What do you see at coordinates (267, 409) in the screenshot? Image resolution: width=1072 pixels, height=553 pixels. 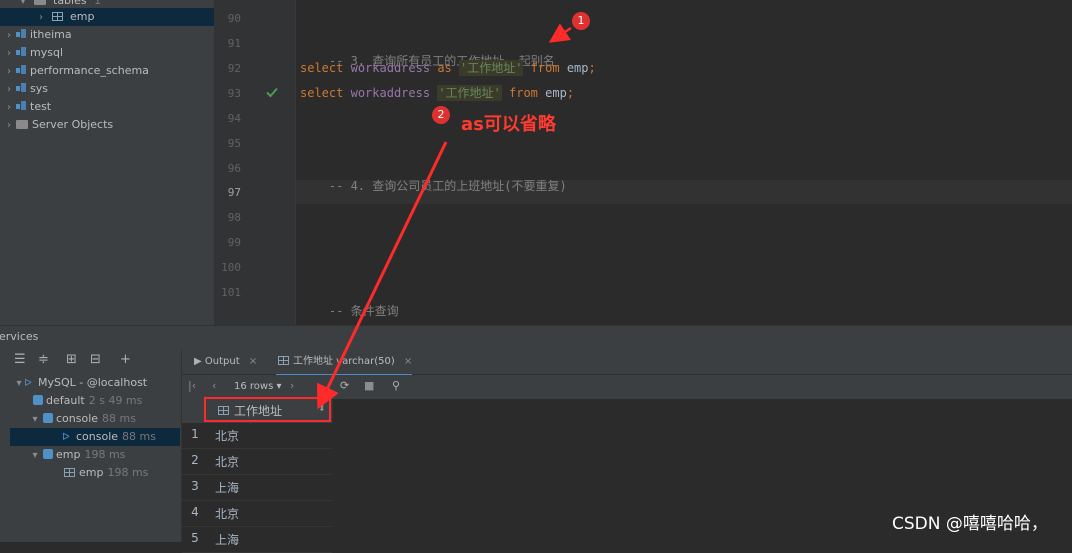 I see `column-highlight-box` at bounding box center [267, 409].